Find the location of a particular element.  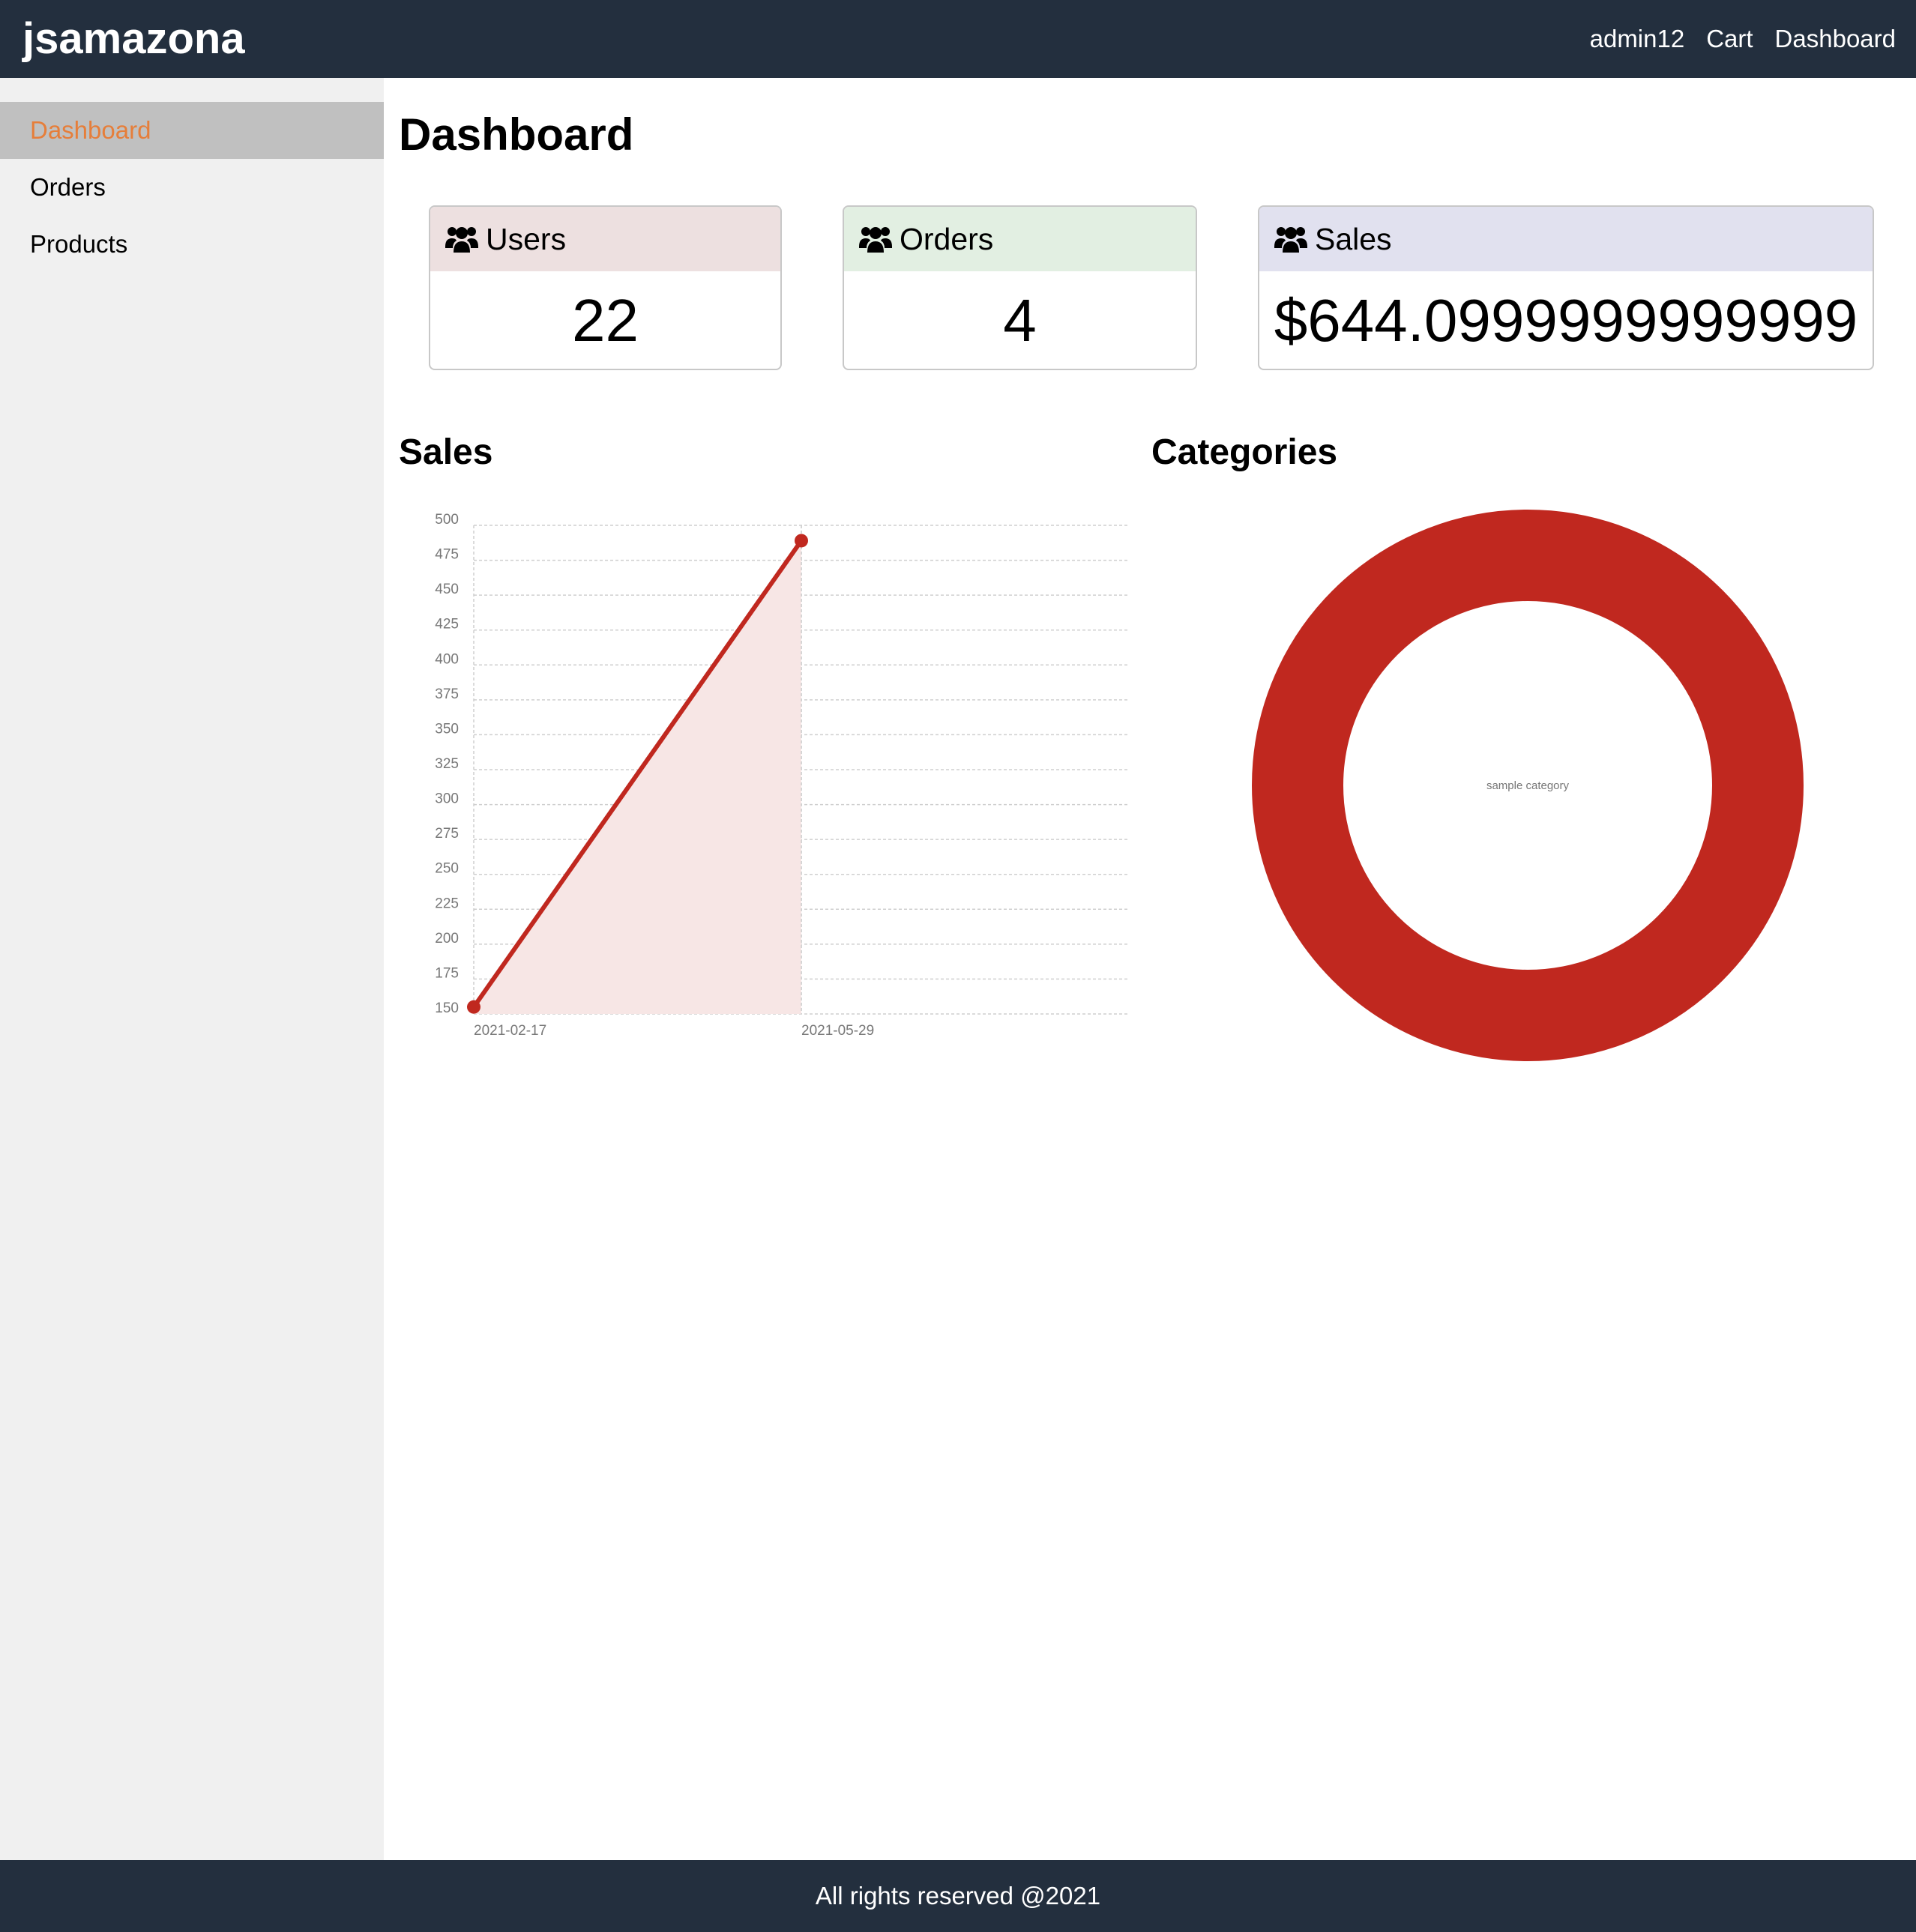

sales-total: $644.0999999999999 is located at coordinates (1566, 321).